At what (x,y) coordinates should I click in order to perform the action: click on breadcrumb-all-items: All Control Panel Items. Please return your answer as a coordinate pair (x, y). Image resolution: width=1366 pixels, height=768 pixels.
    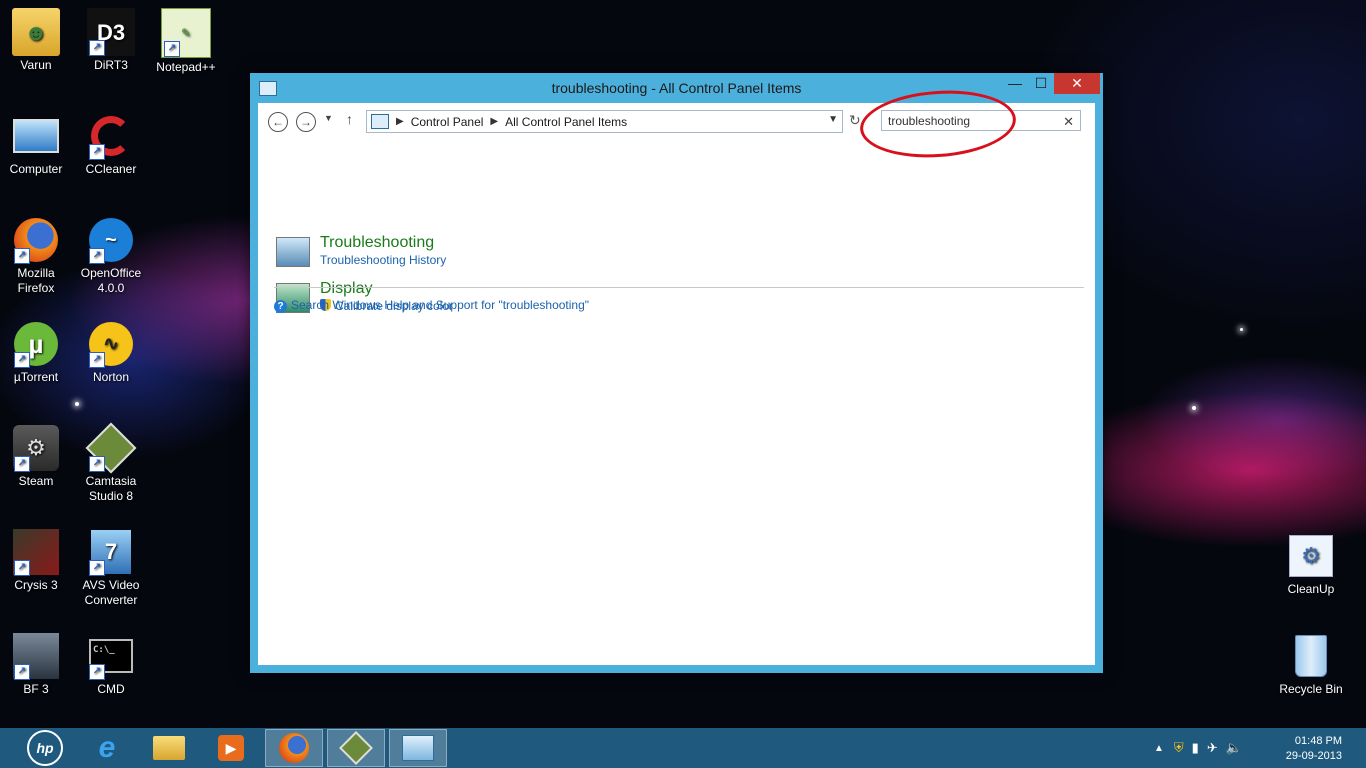
    Looking at the image, I should click on (566, 122).